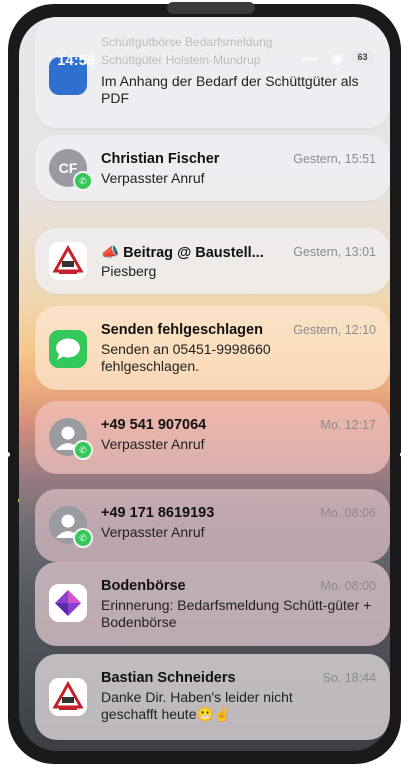 The image size is (409, 769). What do you see at coordinates (334, 159) in the screenshot?
I see `notification-time: Gestern, 15:51` at bounding box center [334, 159].